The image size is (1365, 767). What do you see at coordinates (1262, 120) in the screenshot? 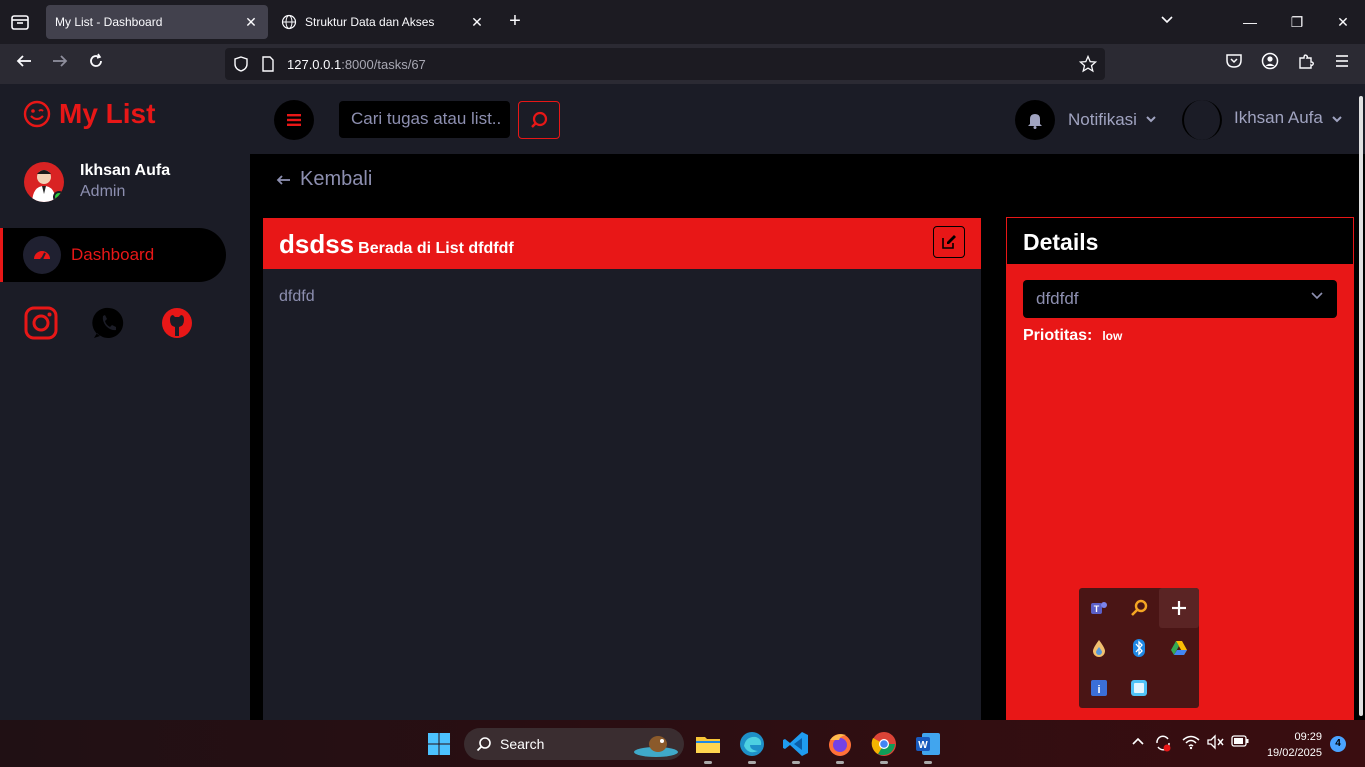
I see `user-menu: Ikhsan Aufa` at bounding box center [1262, 120].